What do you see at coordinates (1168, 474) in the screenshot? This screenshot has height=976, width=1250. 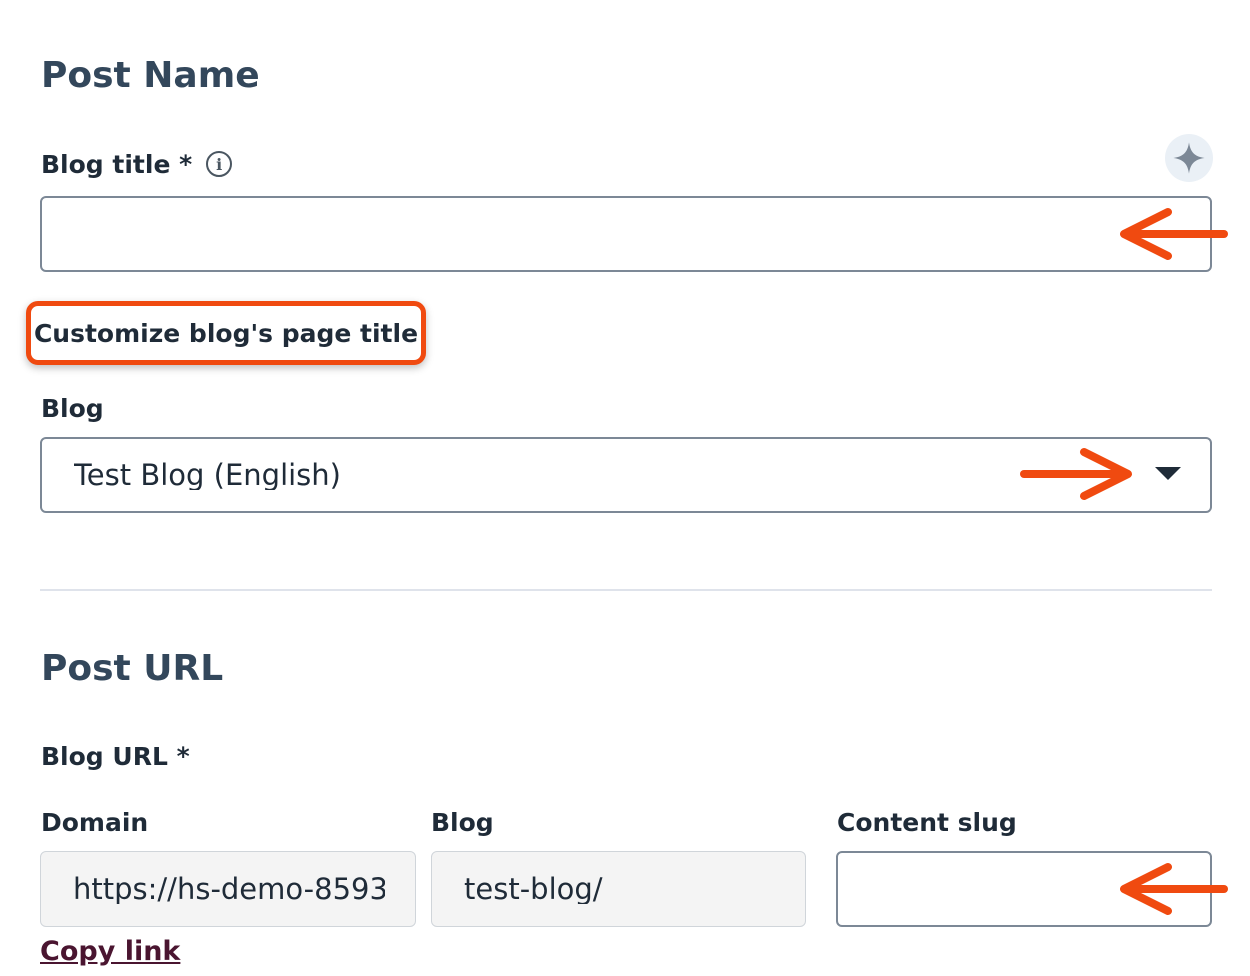 I see `caret-down-icon` at bounding box center [1168, 474].